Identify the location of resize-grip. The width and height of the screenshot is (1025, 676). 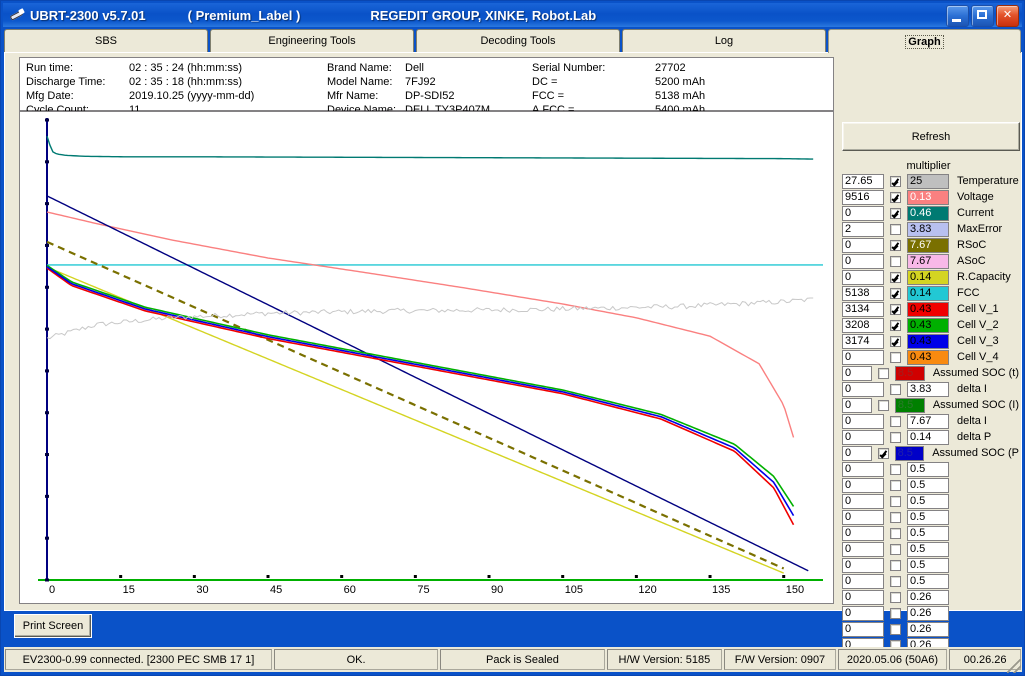
(1014, 666).